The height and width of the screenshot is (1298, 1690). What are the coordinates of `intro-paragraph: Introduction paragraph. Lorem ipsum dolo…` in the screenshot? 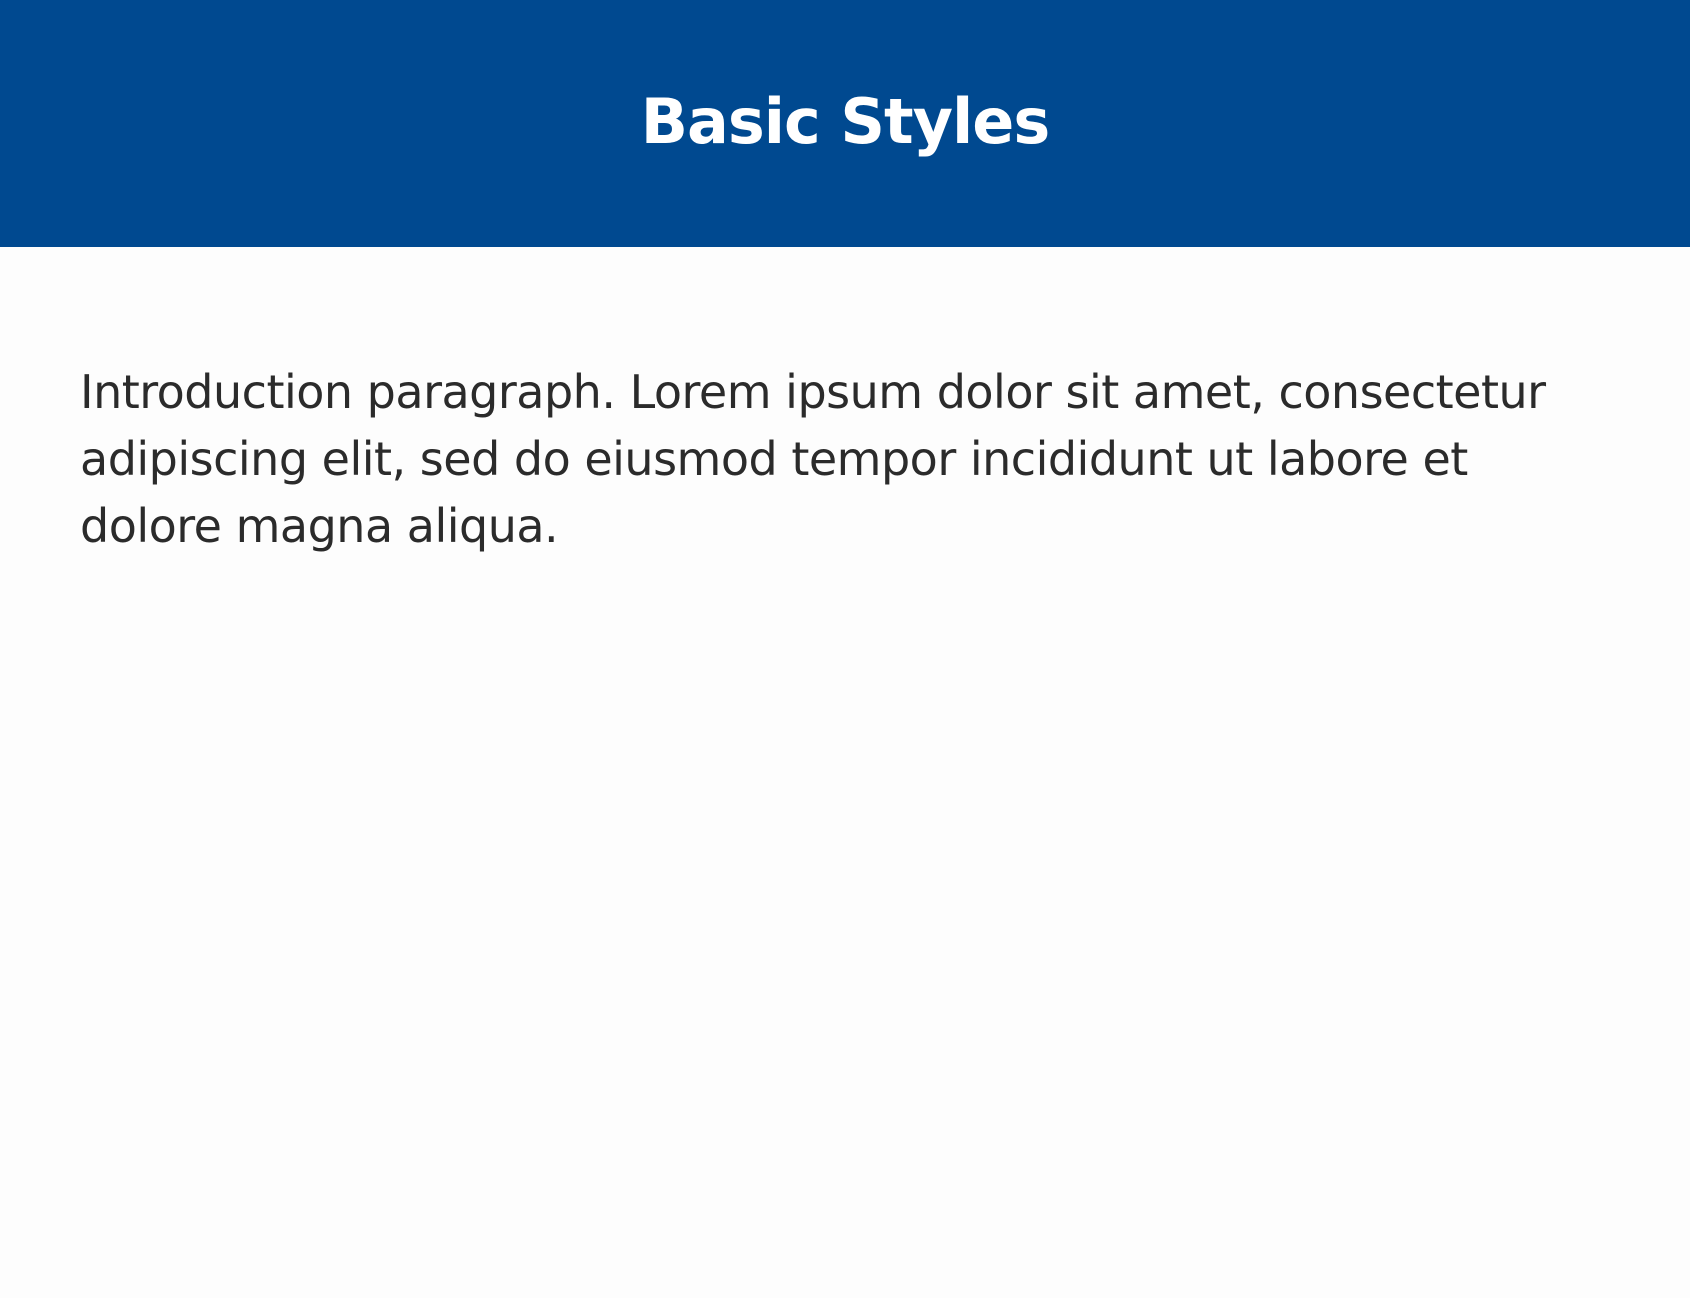 It's located at (813, 459).